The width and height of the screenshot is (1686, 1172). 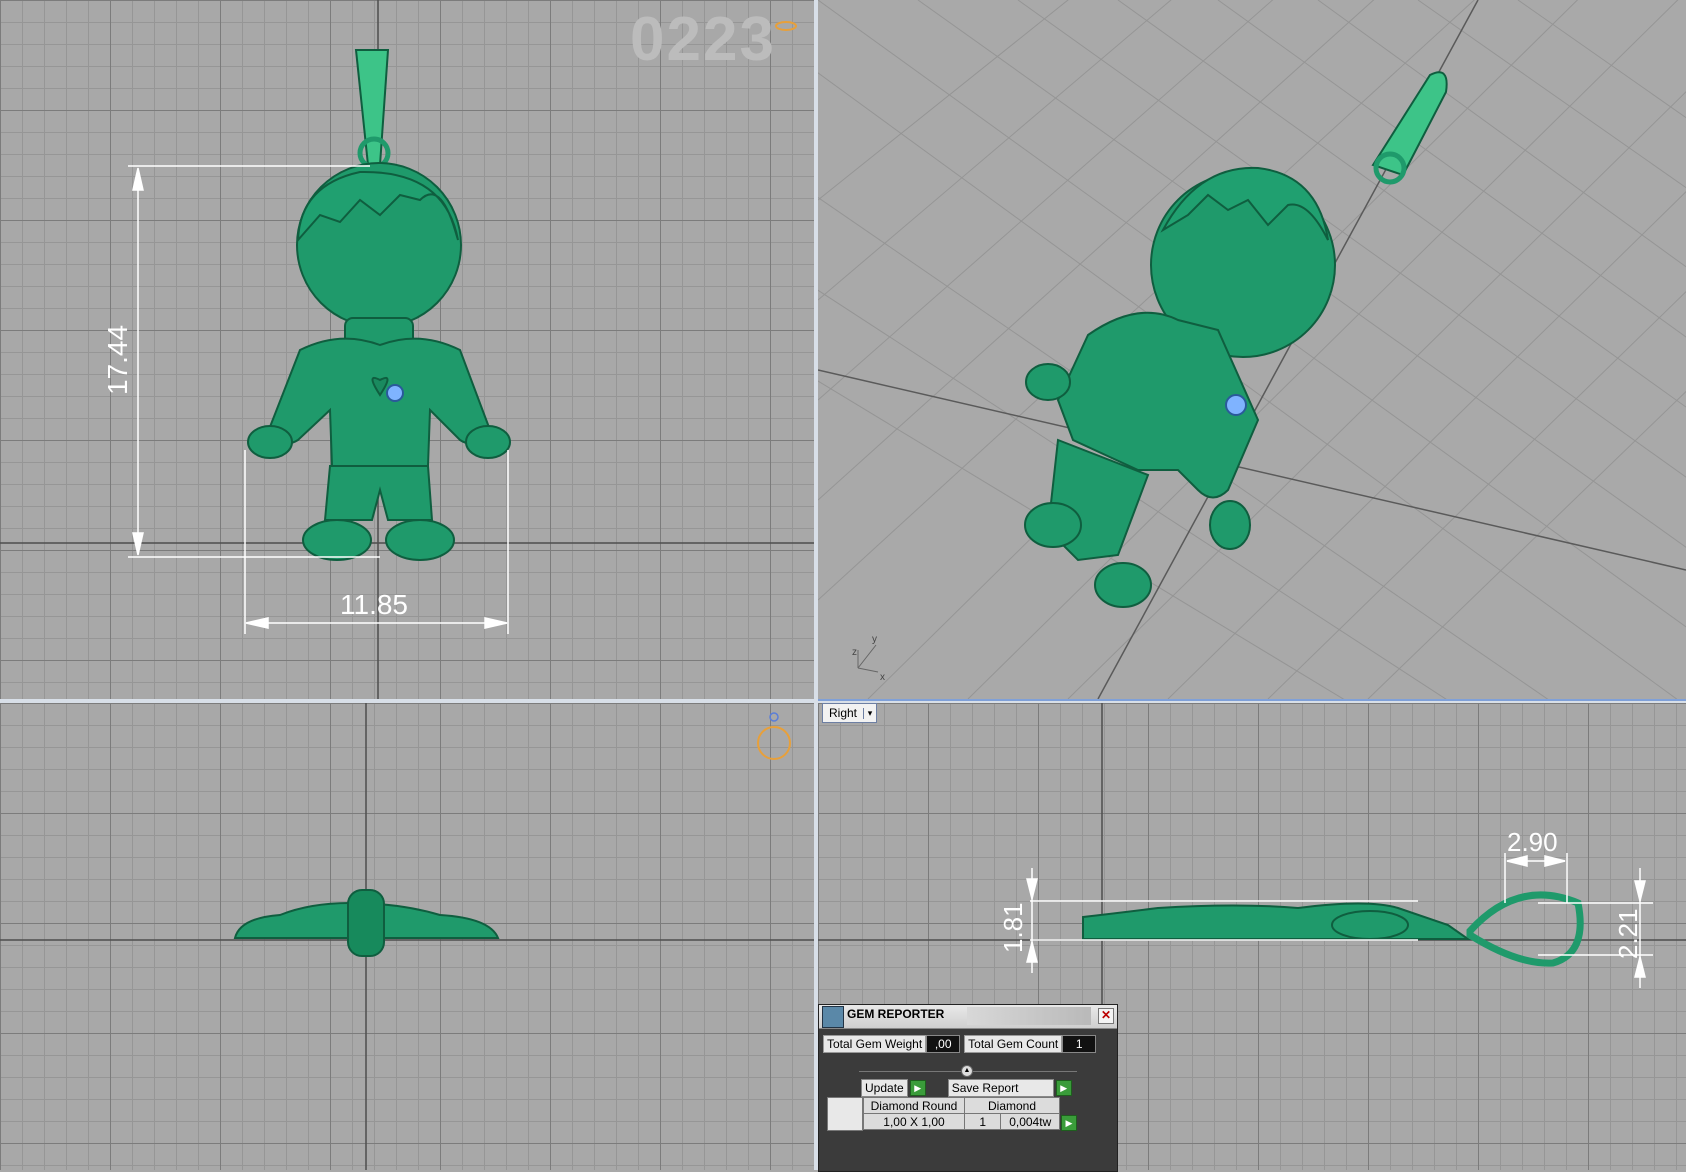 I want to click on total-gem-weight-value: ,00, so click(x=943, y=1044).